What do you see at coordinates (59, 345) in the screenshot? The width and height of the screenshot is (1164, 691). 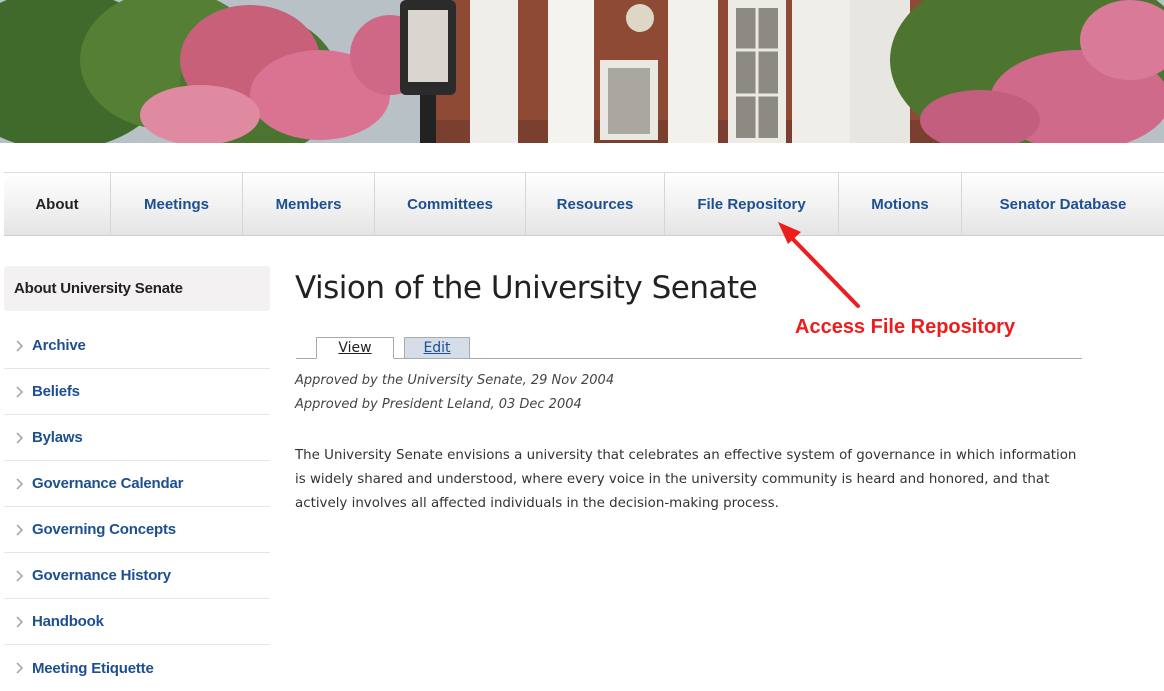 I see `sidebar-item-label: Archive` at bounding box center [59, 345].